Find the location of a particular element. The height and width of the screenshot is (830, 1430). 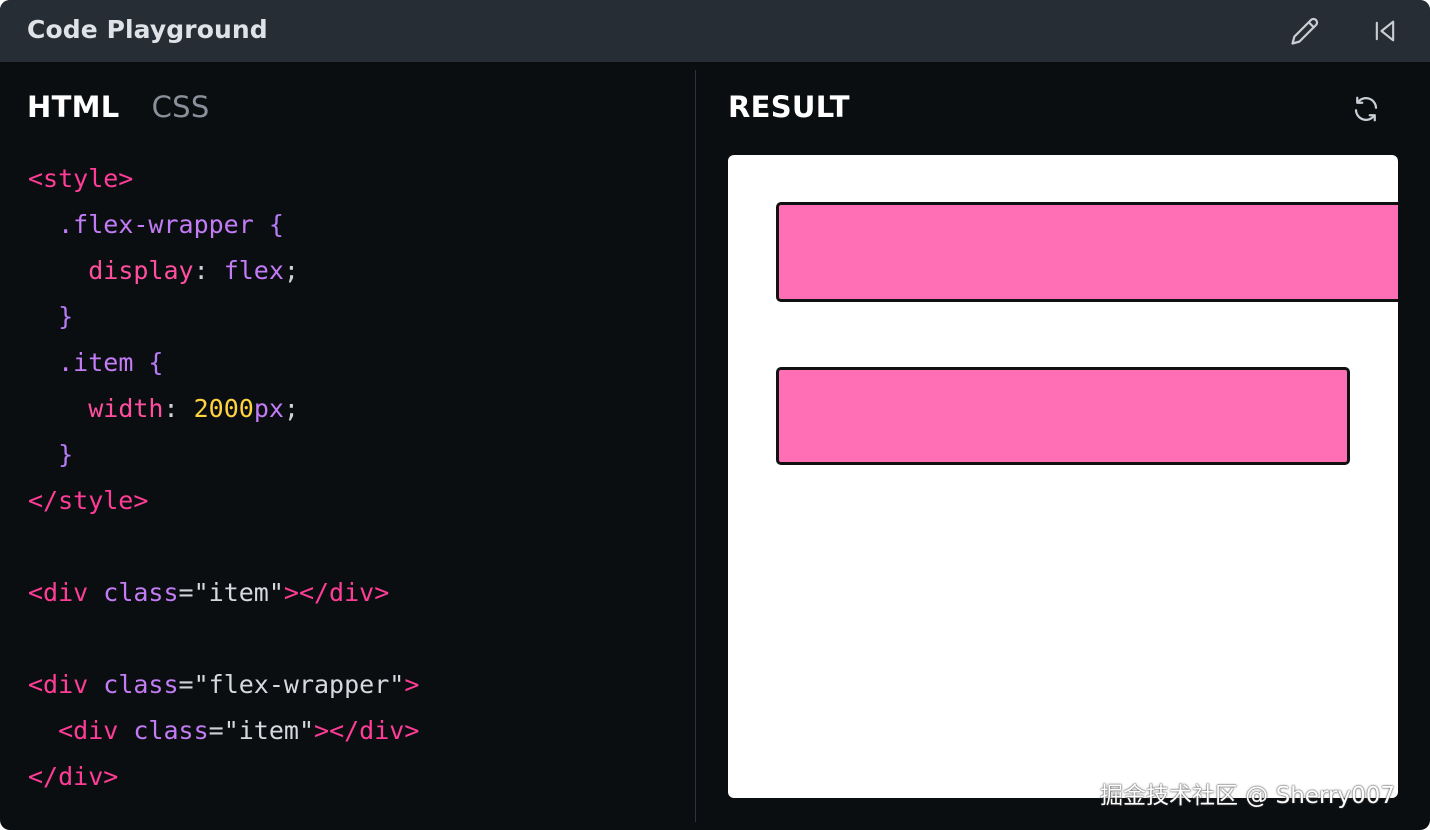

skip-back-icon is located at coordinates (1385, 31).